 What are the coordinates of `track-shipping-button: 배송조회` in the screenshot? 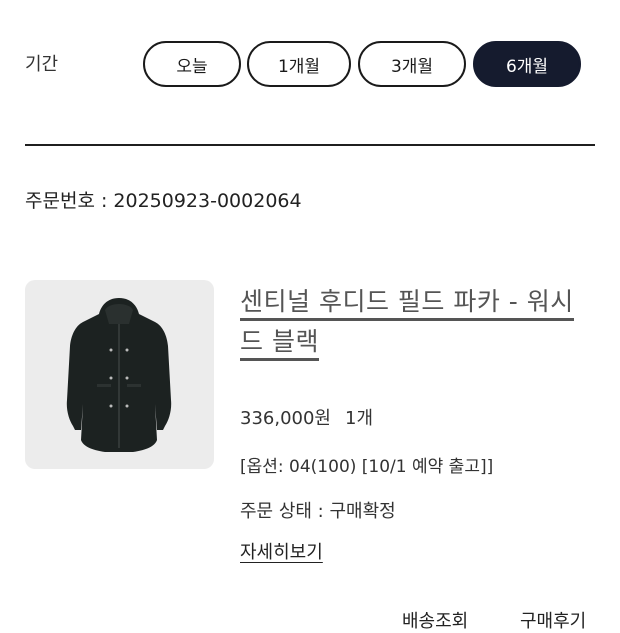 It's located at (435, 620).